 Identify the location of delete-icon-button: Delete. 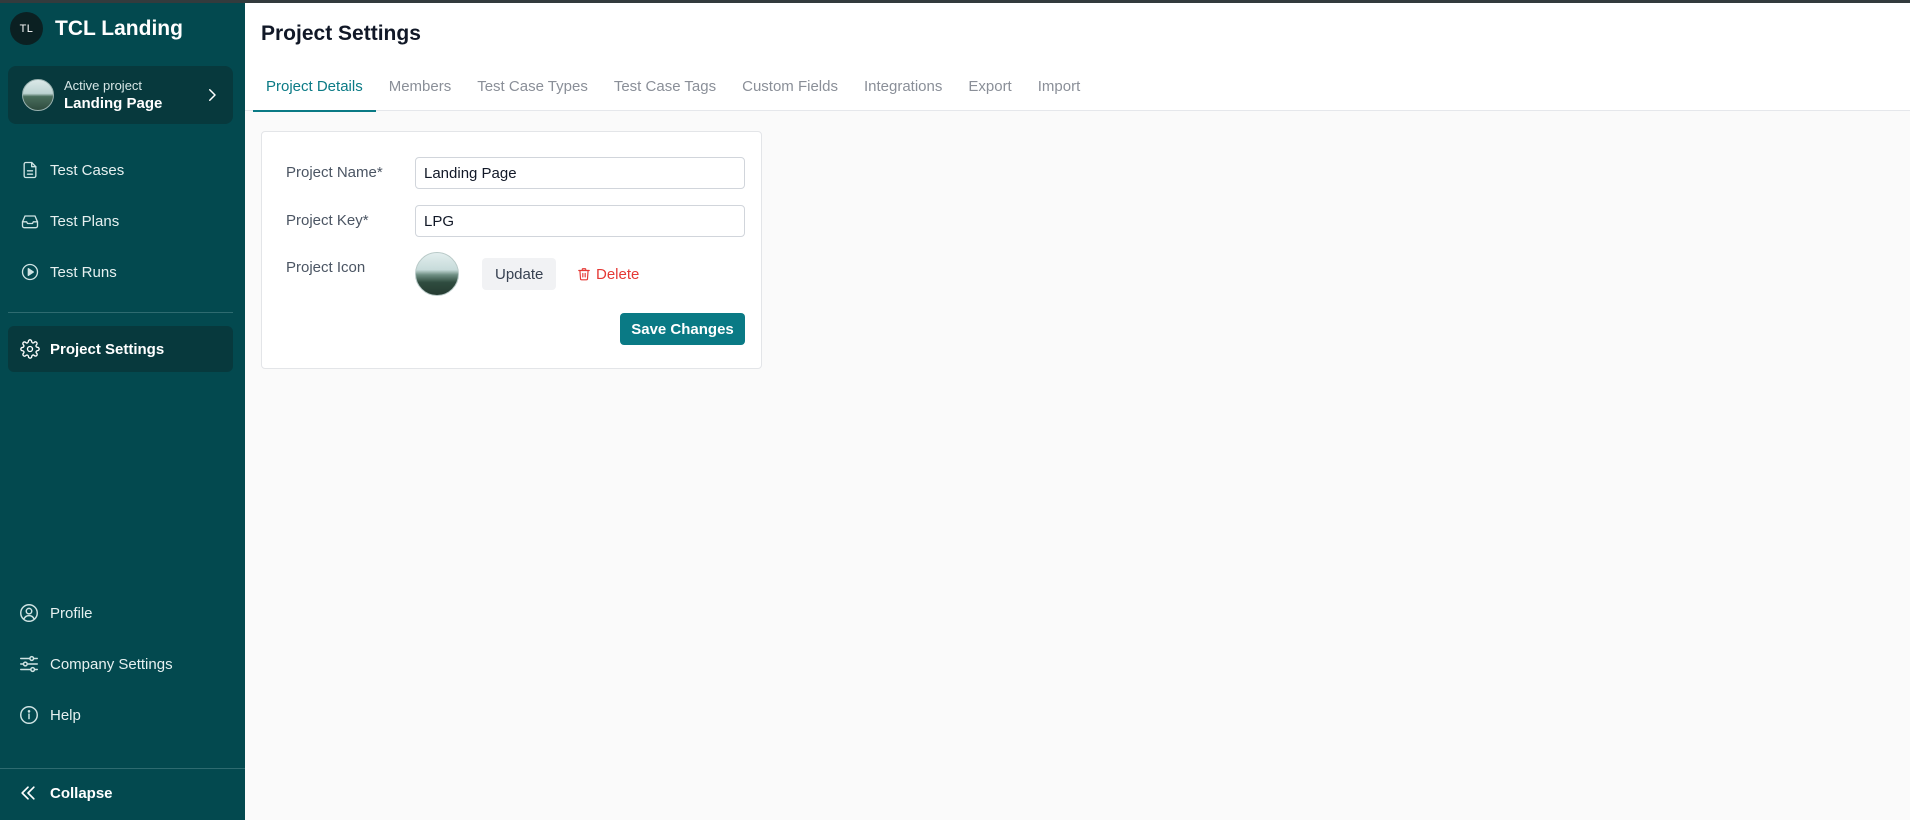
(608, 274).